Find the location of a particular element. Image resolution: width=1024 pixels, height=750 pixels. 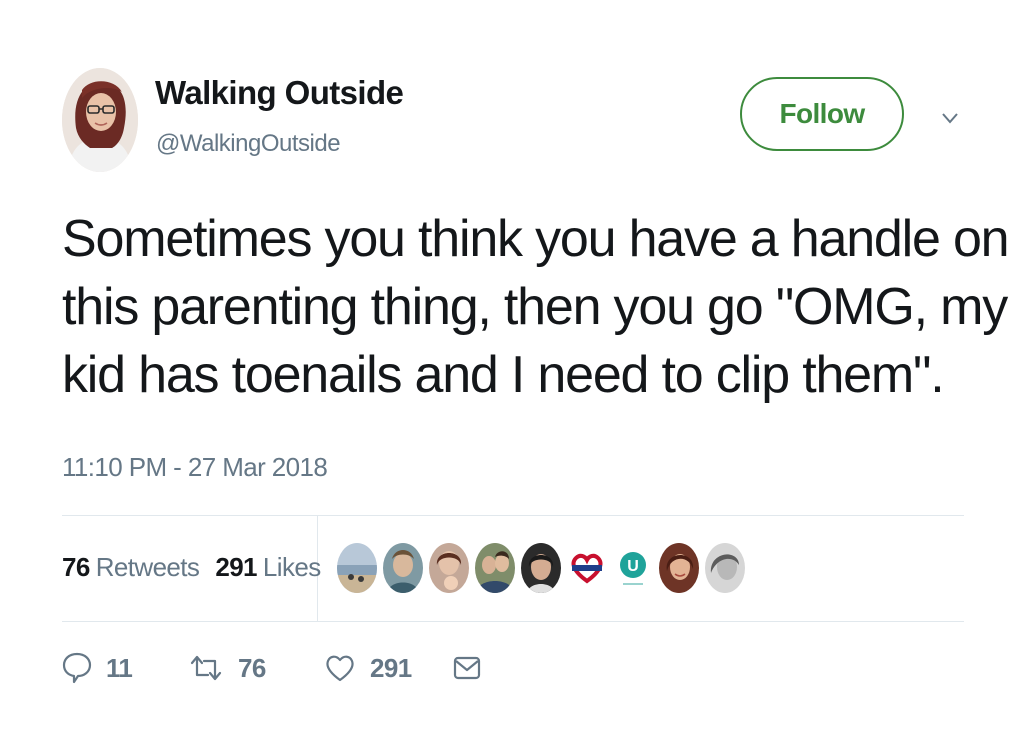

likes-label: Likes is located at coordinates (291, 567).